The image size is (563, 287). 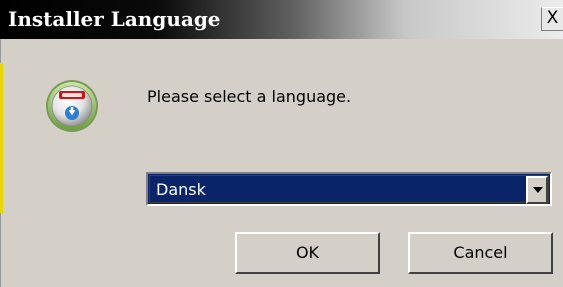 What do you see at coordinates (181, 189) in the screenshot?
I see `language-select-value: Dansk` at bounding box center [181, 189].